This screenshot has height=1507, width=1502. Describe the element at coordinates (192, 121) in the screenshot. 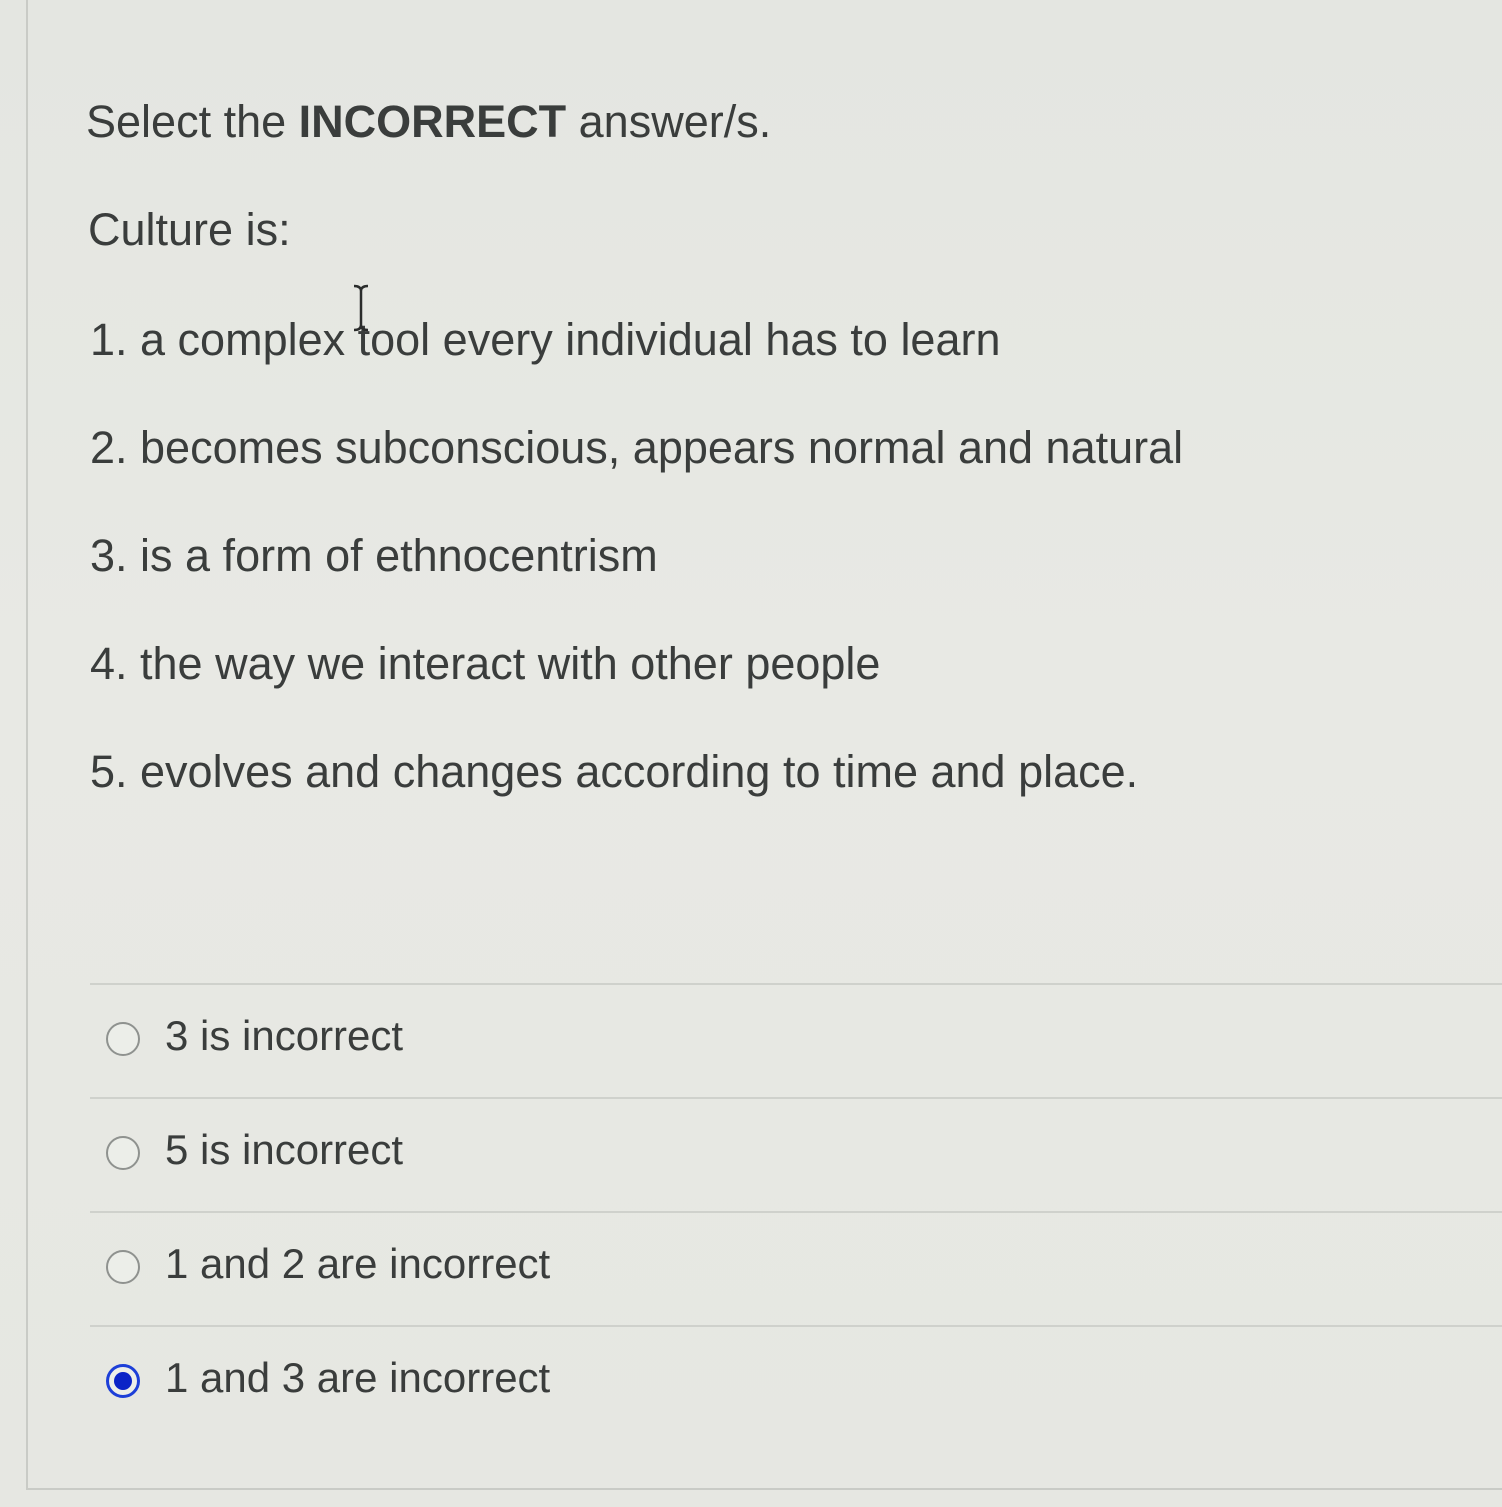

I see `instruction-prefix: Select the` at that location.